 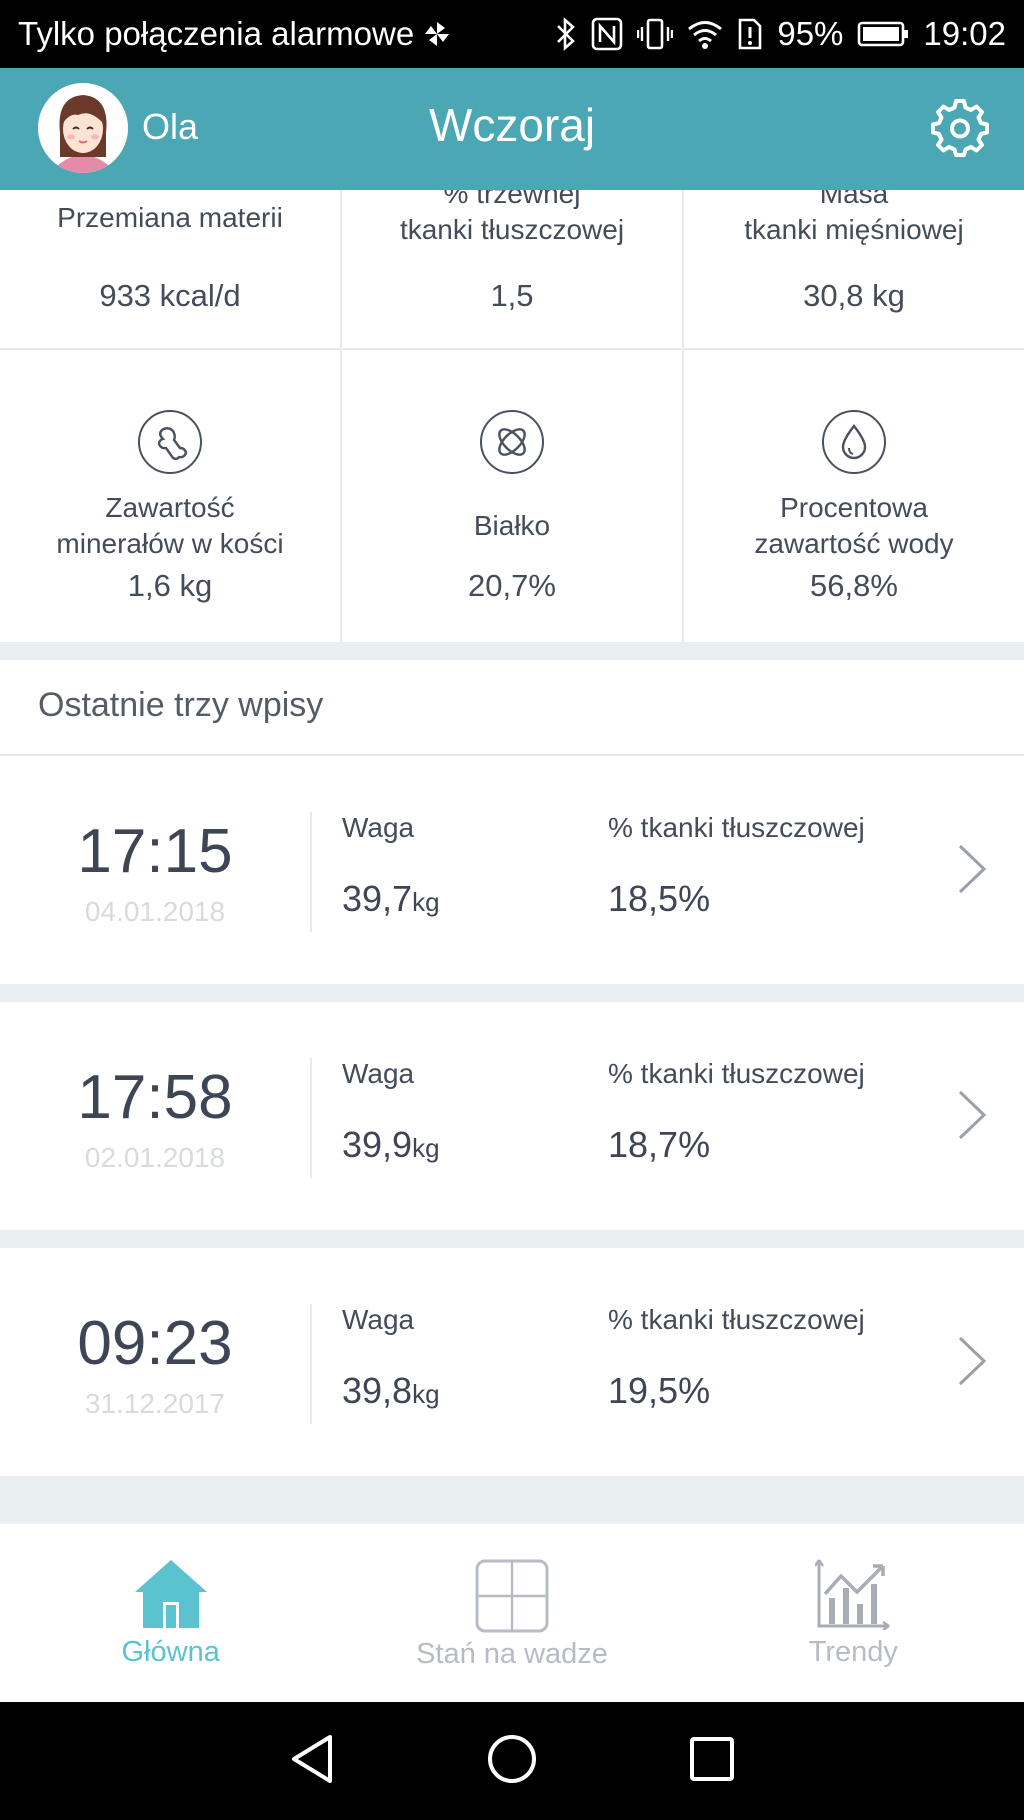 What do you see at coordinates (964, 33) in the screenshot?
I see `clock: 19:02` at bounding box center [964, 33].